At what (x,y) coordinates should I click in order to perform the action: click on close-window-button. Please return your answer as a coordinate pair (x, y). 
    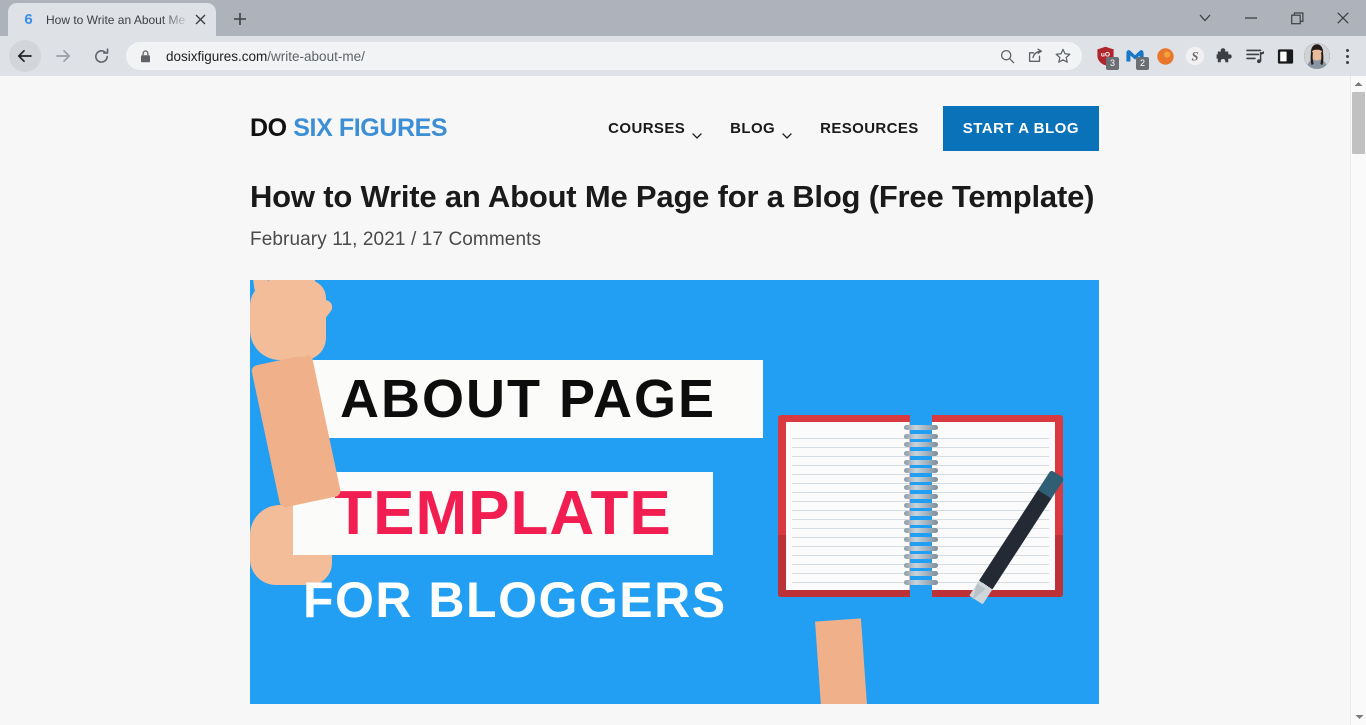
    Looking at the image, I should click on (1343, 18).